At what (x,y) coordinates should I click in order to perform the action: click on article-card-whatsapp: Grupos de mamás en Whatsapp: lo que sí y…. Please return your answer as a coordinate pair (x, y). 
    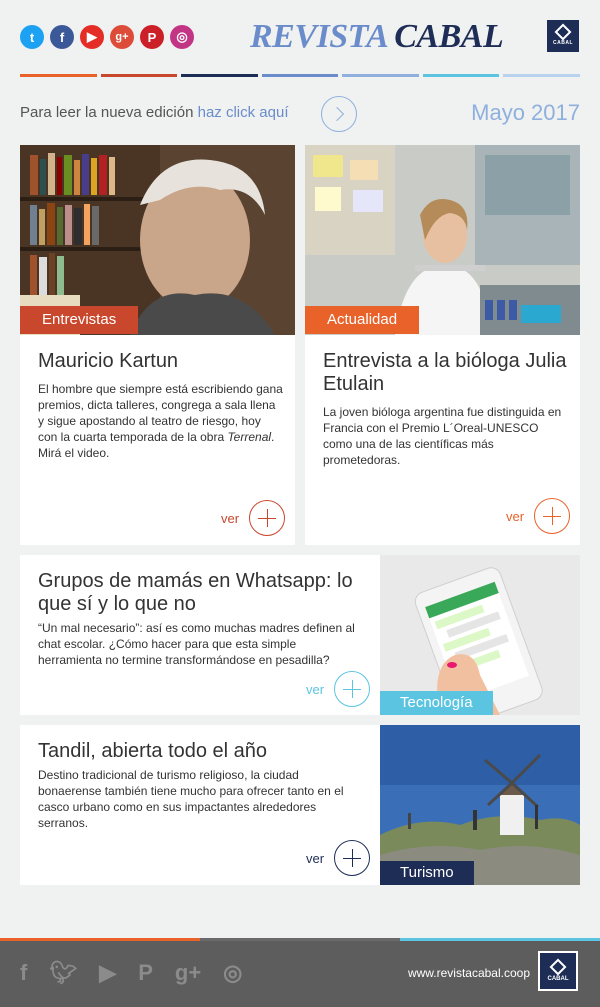
    Looking at the image, I should click on (300, 635).